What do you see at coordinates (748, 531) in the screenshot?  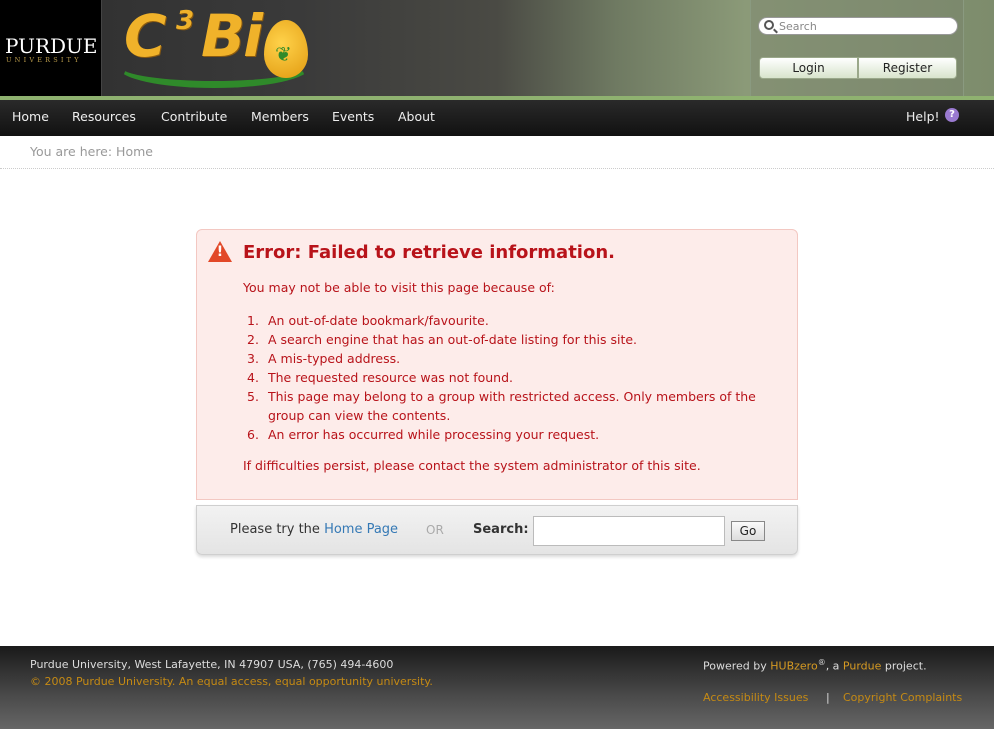 I see `go-button: Go` at bounding box center [748, 531].